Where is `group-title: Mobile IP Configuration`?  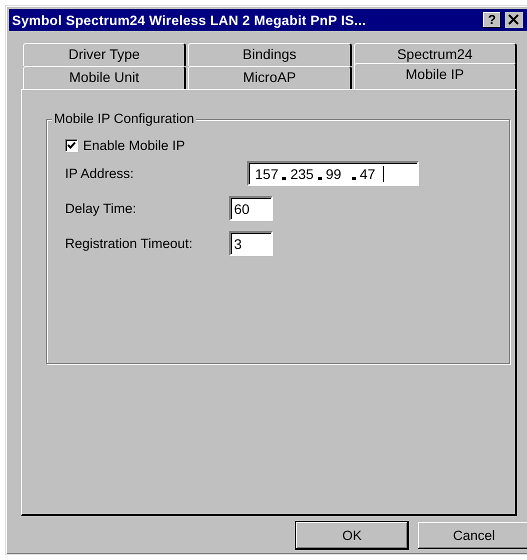
group-title: Mobile IP Configuration is located at coordinates (124, 118).